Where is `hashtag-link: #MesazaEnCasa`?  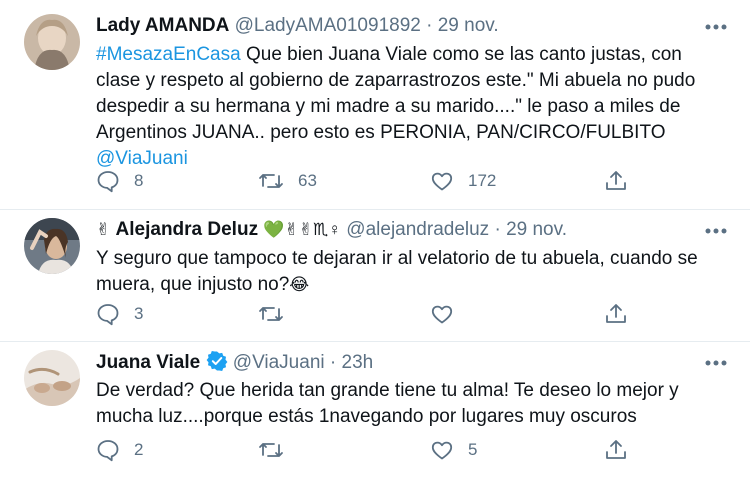 hashtag-link: #MesazaEnCasa is located at coordinates (168, 54).